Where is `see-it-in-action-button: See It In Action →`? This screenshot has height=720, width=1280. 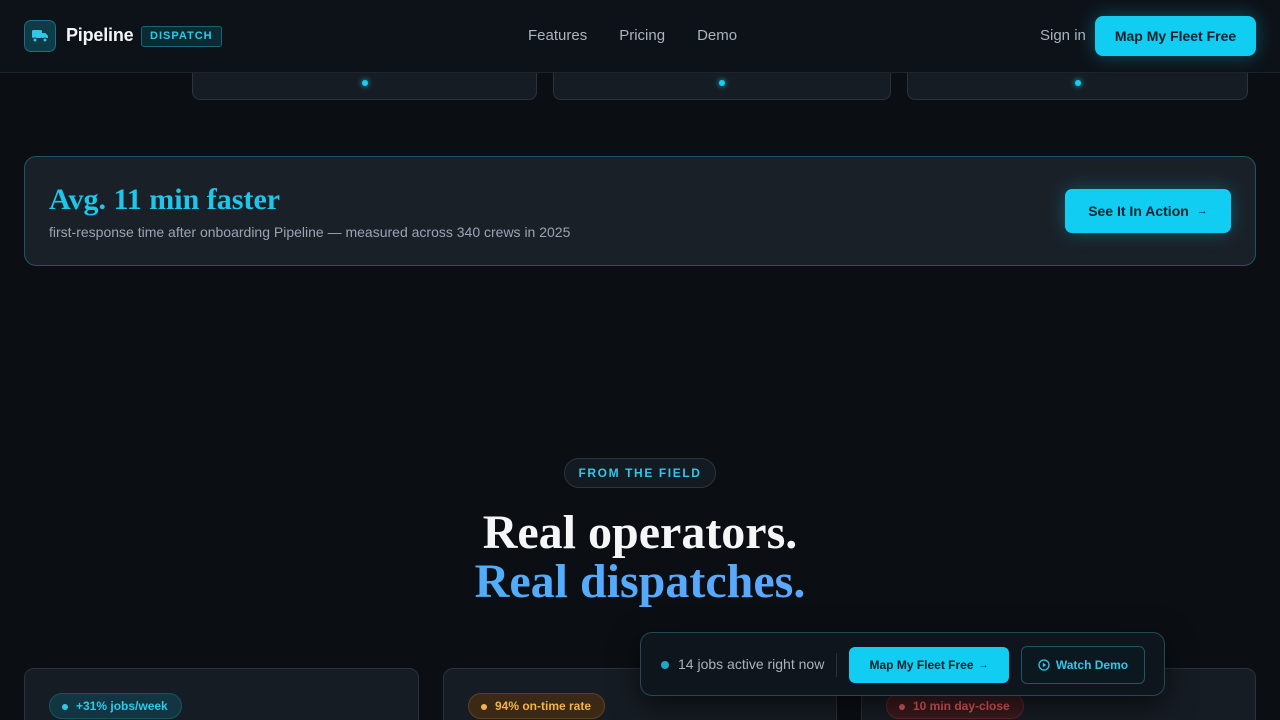 see-it-in-action-button: See It In Action → is located at coordinates (1148, 211).